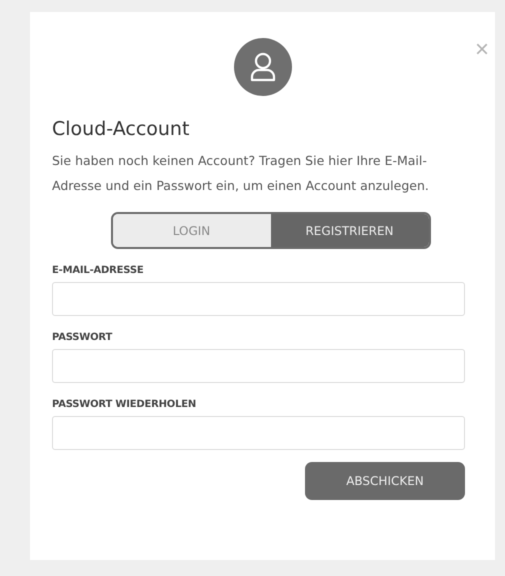  I want to click on tab: REGISTRIEREN, so click(349, 230).